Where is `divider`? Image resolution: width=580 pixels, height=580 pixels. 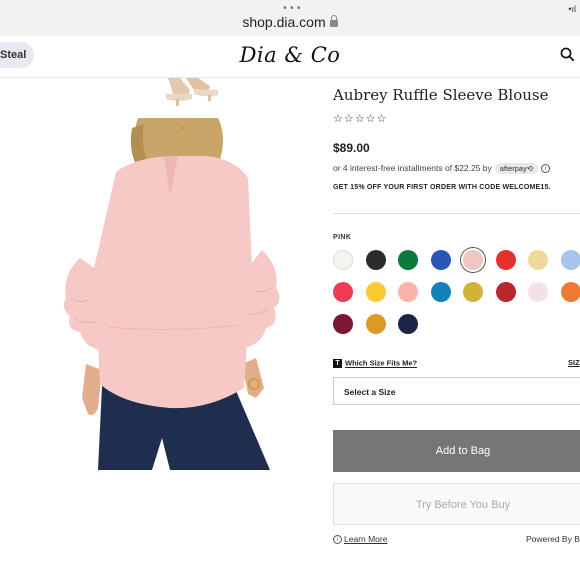
divider is located at coordinates (456, 213).